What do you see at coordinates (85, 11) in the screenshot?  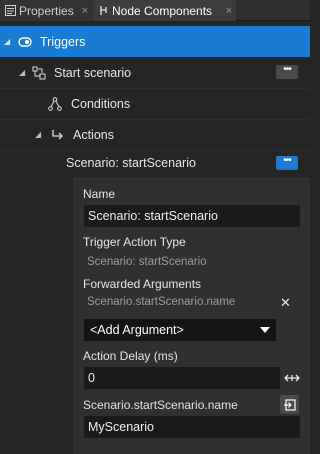 I see `tab-properties-close-icon: ×` at bounding box center [85, 11].